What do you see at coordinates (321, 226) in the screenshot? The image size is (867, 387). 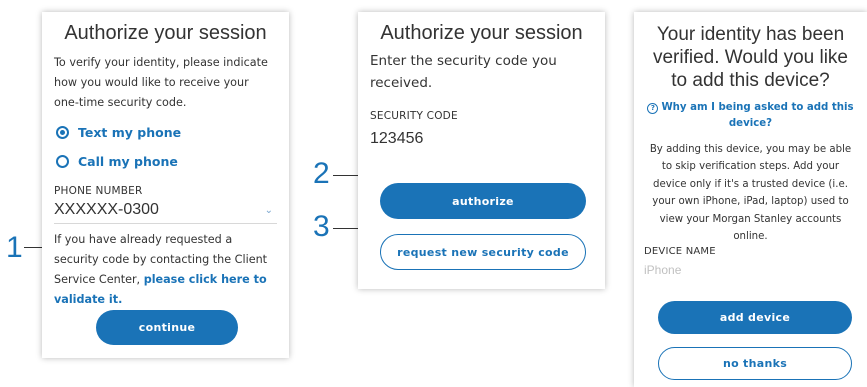 I see `callout-3-number: 3` at bounding box center [321, 226].